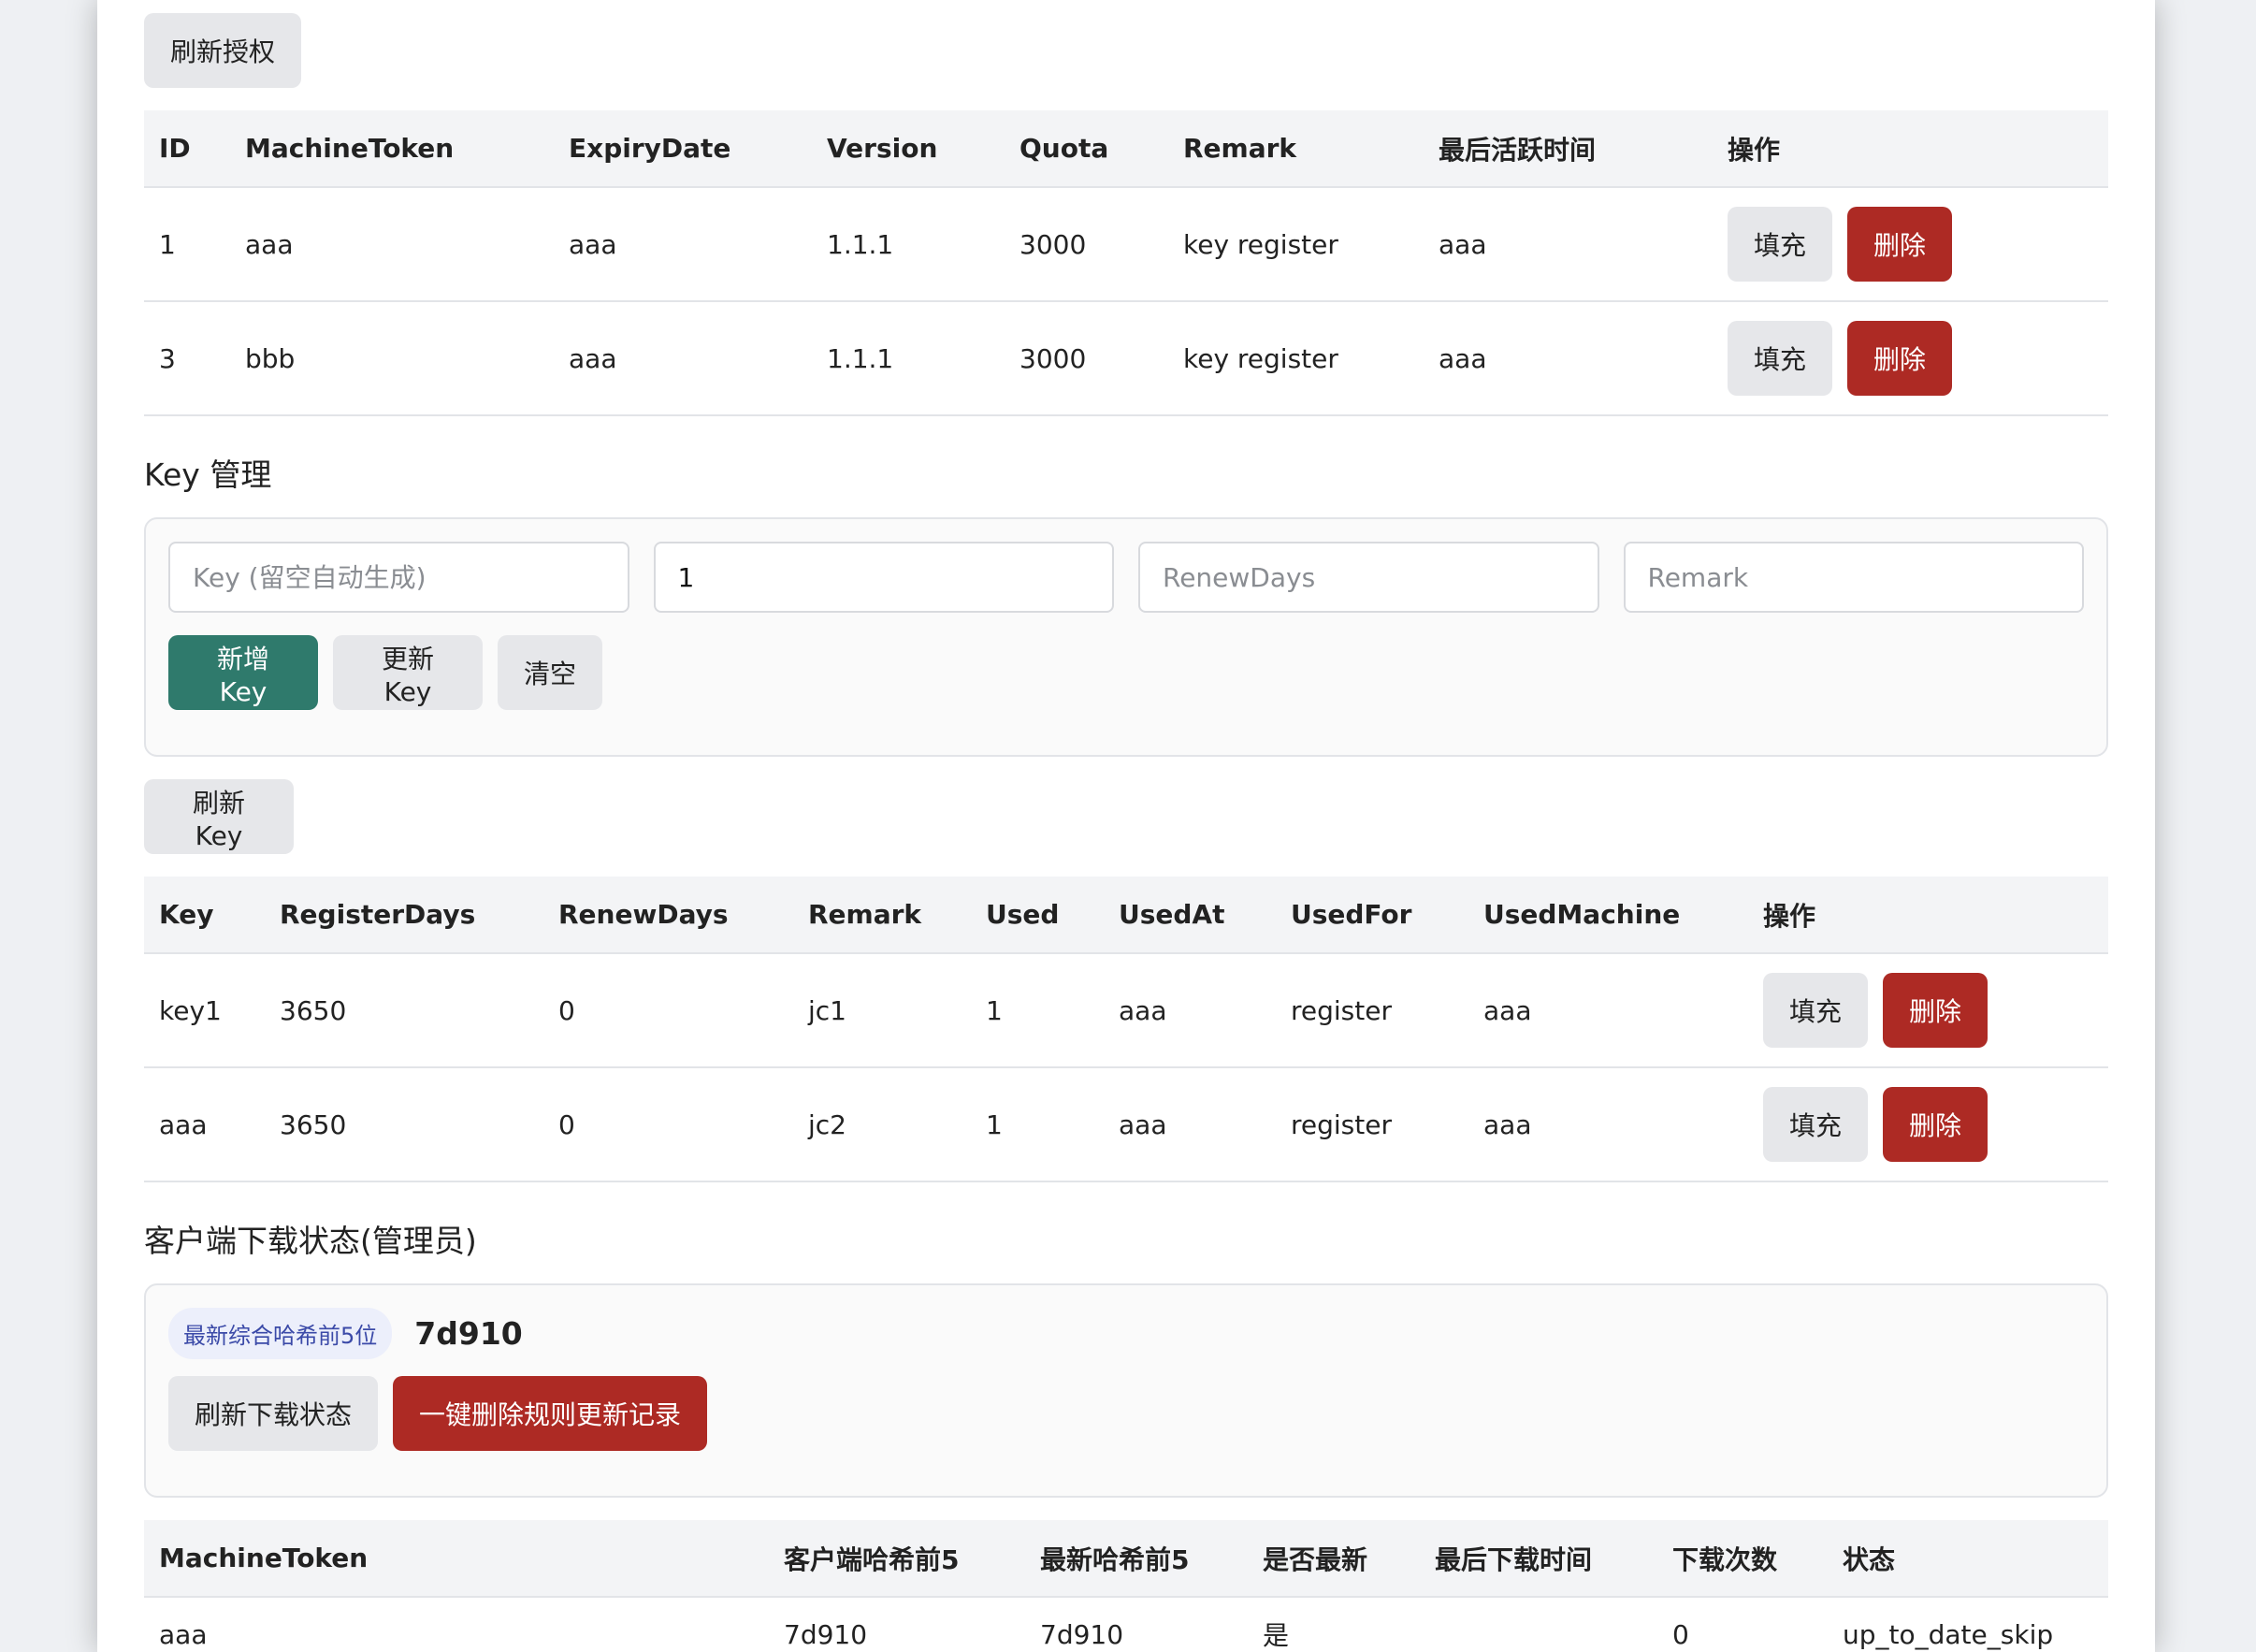  I want to click on add-key-button: 新增Key, so click(243, 672).